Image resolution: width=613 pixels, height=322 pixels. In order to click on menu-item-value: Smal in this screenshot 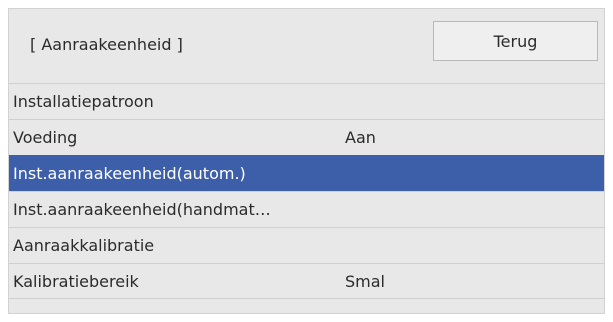, I will do `click(365, 281)`.